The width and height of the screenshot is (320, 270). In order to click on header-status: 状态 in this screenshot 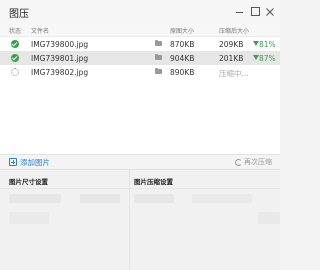, I will do `click(15, 31)`.